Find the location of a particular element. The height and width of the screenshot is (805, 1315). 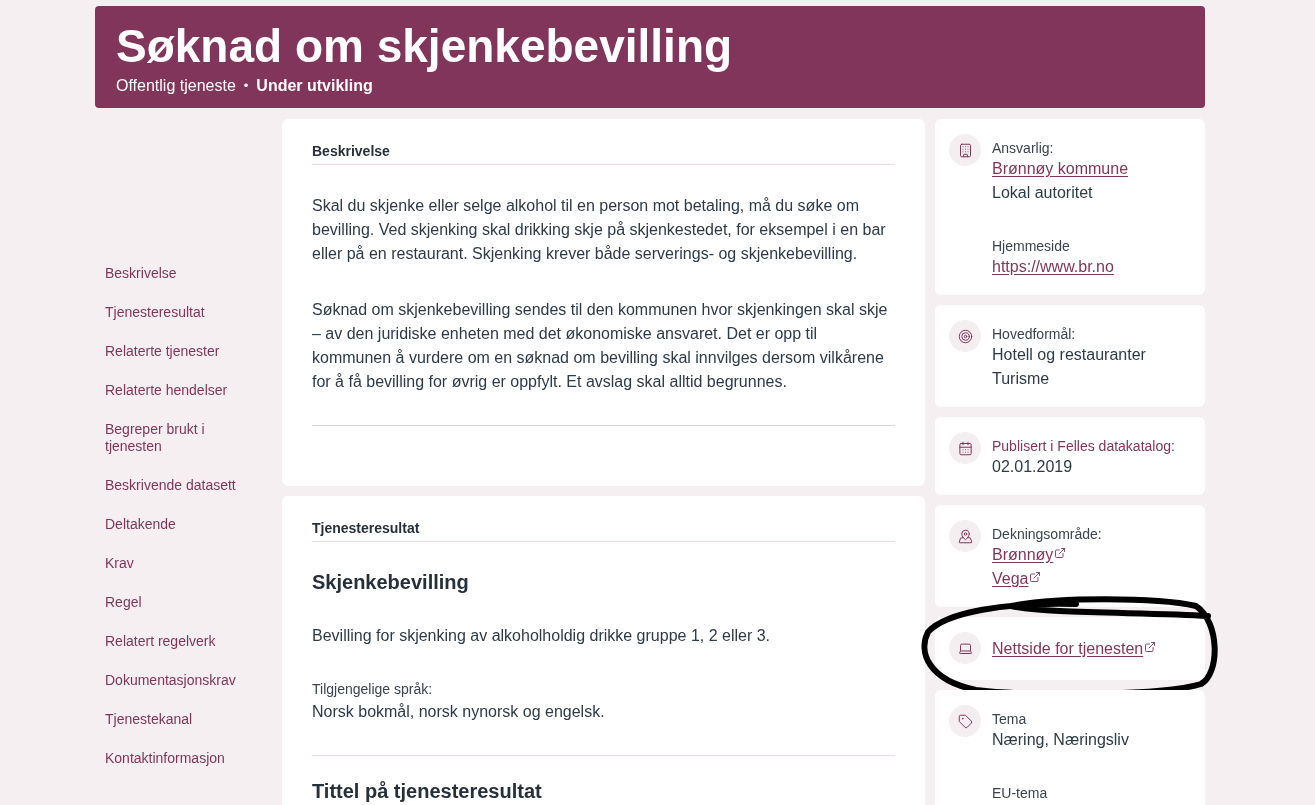

description-paragraph: Søknad om skjenkebevilling sendes til den kommunen hvor skjenkingen skal skje – av den juridiske enheten med det økonomiske ansvaret. Det er opp til kommunen å vurdere om en søknad om bevilling skal innvilges dersom vilkårene for å få bevilling for øvrig er oppfylt. Et avslag skal alltid begrunnes. is located at coordinates (600, 346).